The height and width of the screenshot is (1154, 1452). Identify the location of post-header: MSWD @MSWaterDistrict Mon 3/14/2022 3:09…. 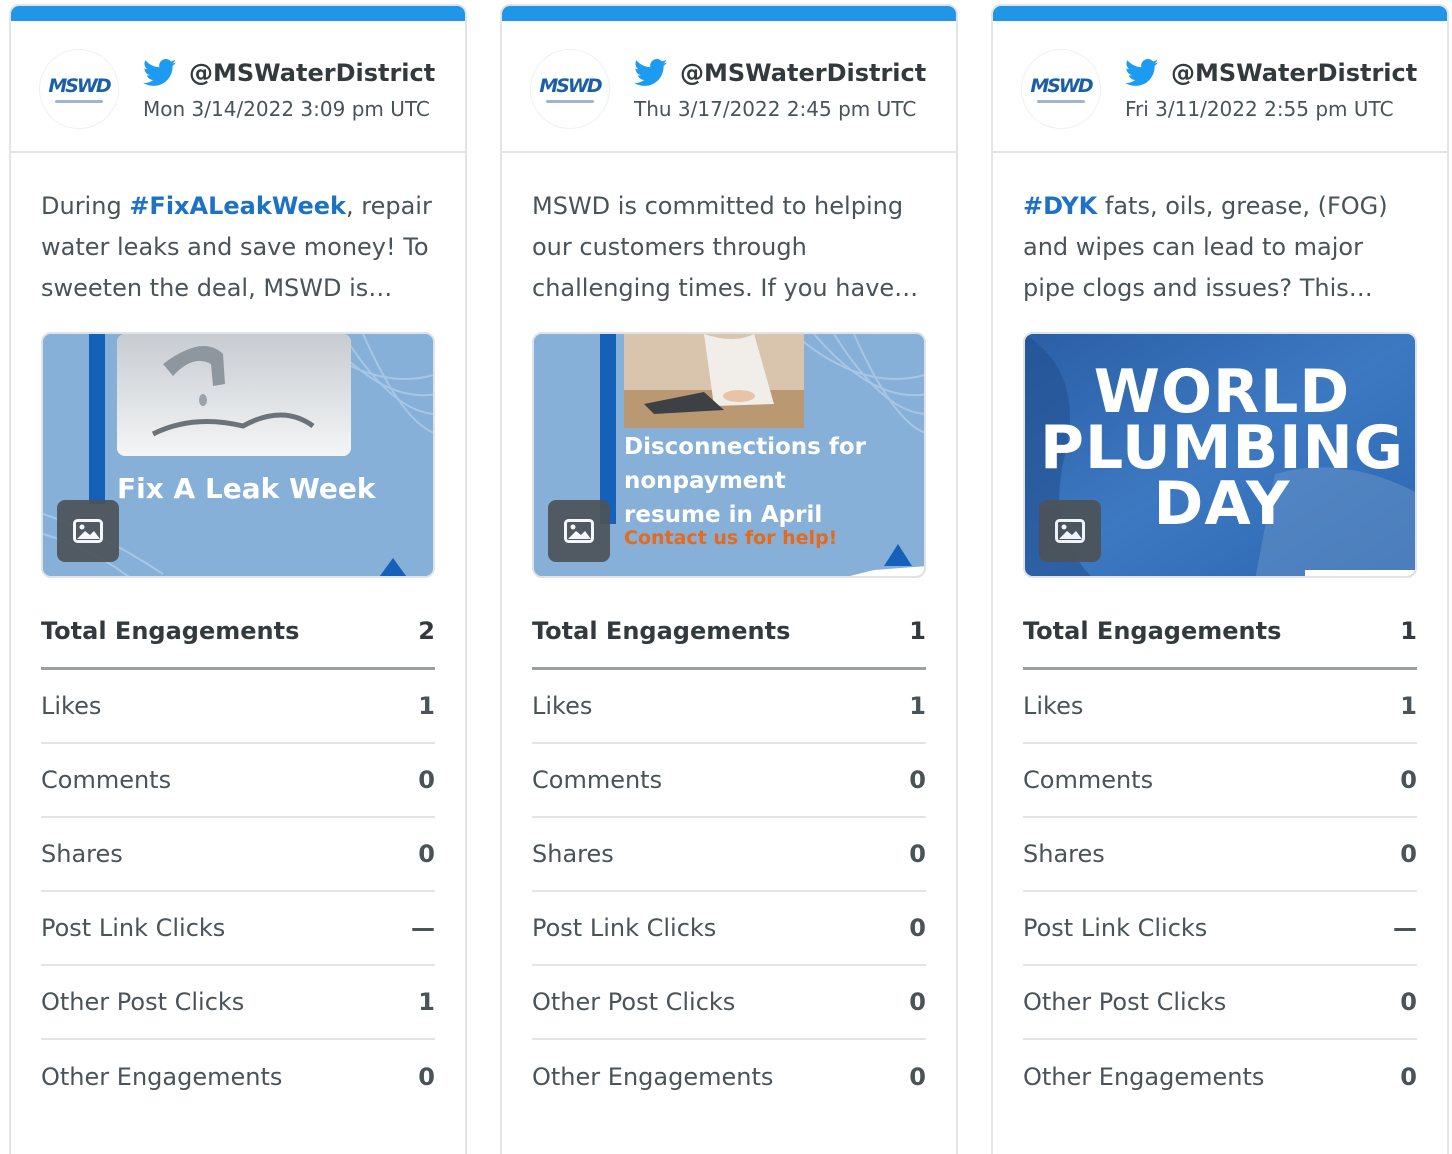
(238, 87).